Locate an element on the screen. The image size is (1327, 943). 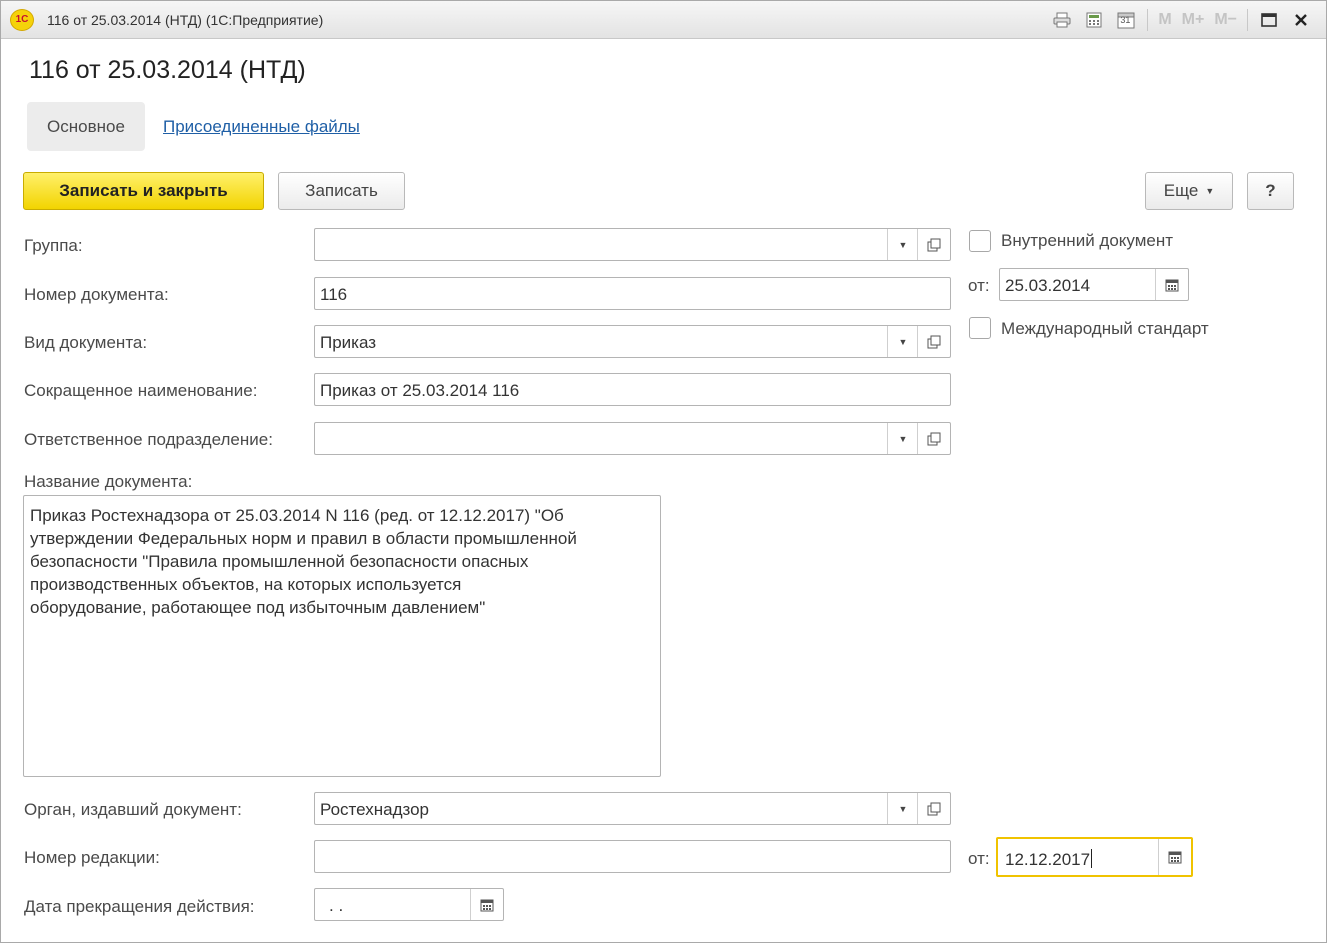
help-button: ? is located at coordinates (1270, 191).